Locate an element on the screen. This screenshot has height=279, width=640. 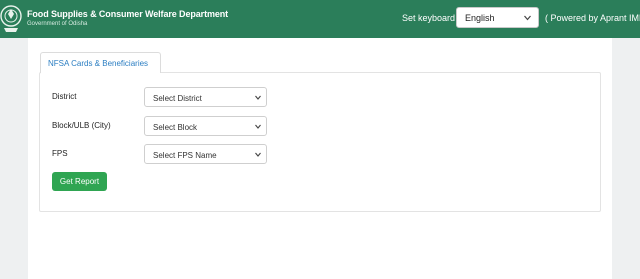
block-label: Block/ULB (City) is located at coordinates (81, 125).